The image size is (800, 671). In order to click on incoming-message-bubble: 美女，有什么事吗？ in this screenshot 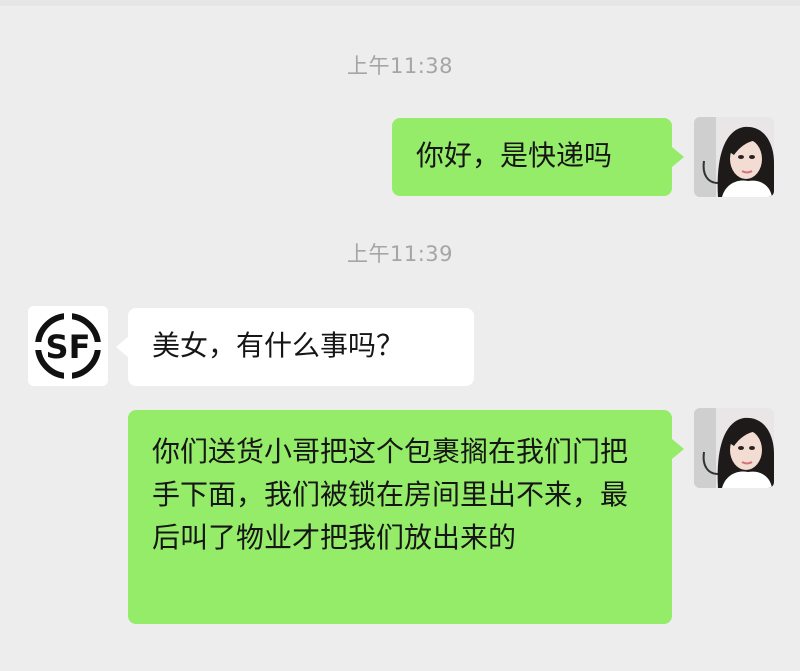, I will do `click(295, 347)`.